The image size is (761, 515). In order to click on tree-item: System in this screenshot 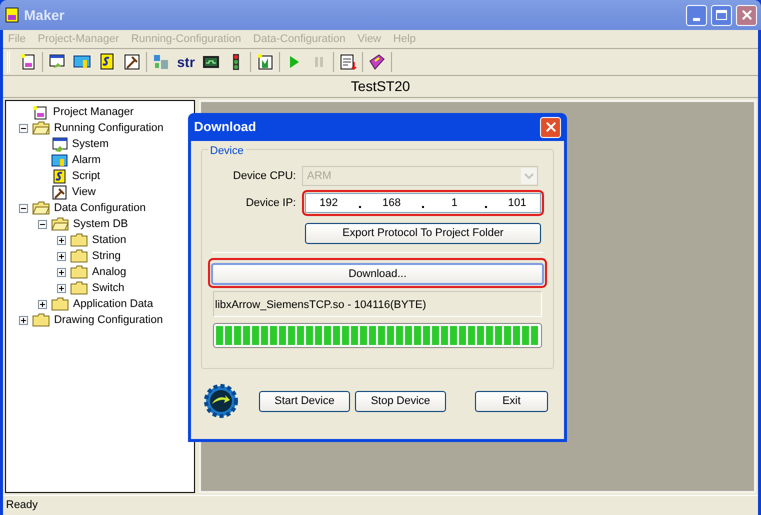, I will do `click(90, 144)`.